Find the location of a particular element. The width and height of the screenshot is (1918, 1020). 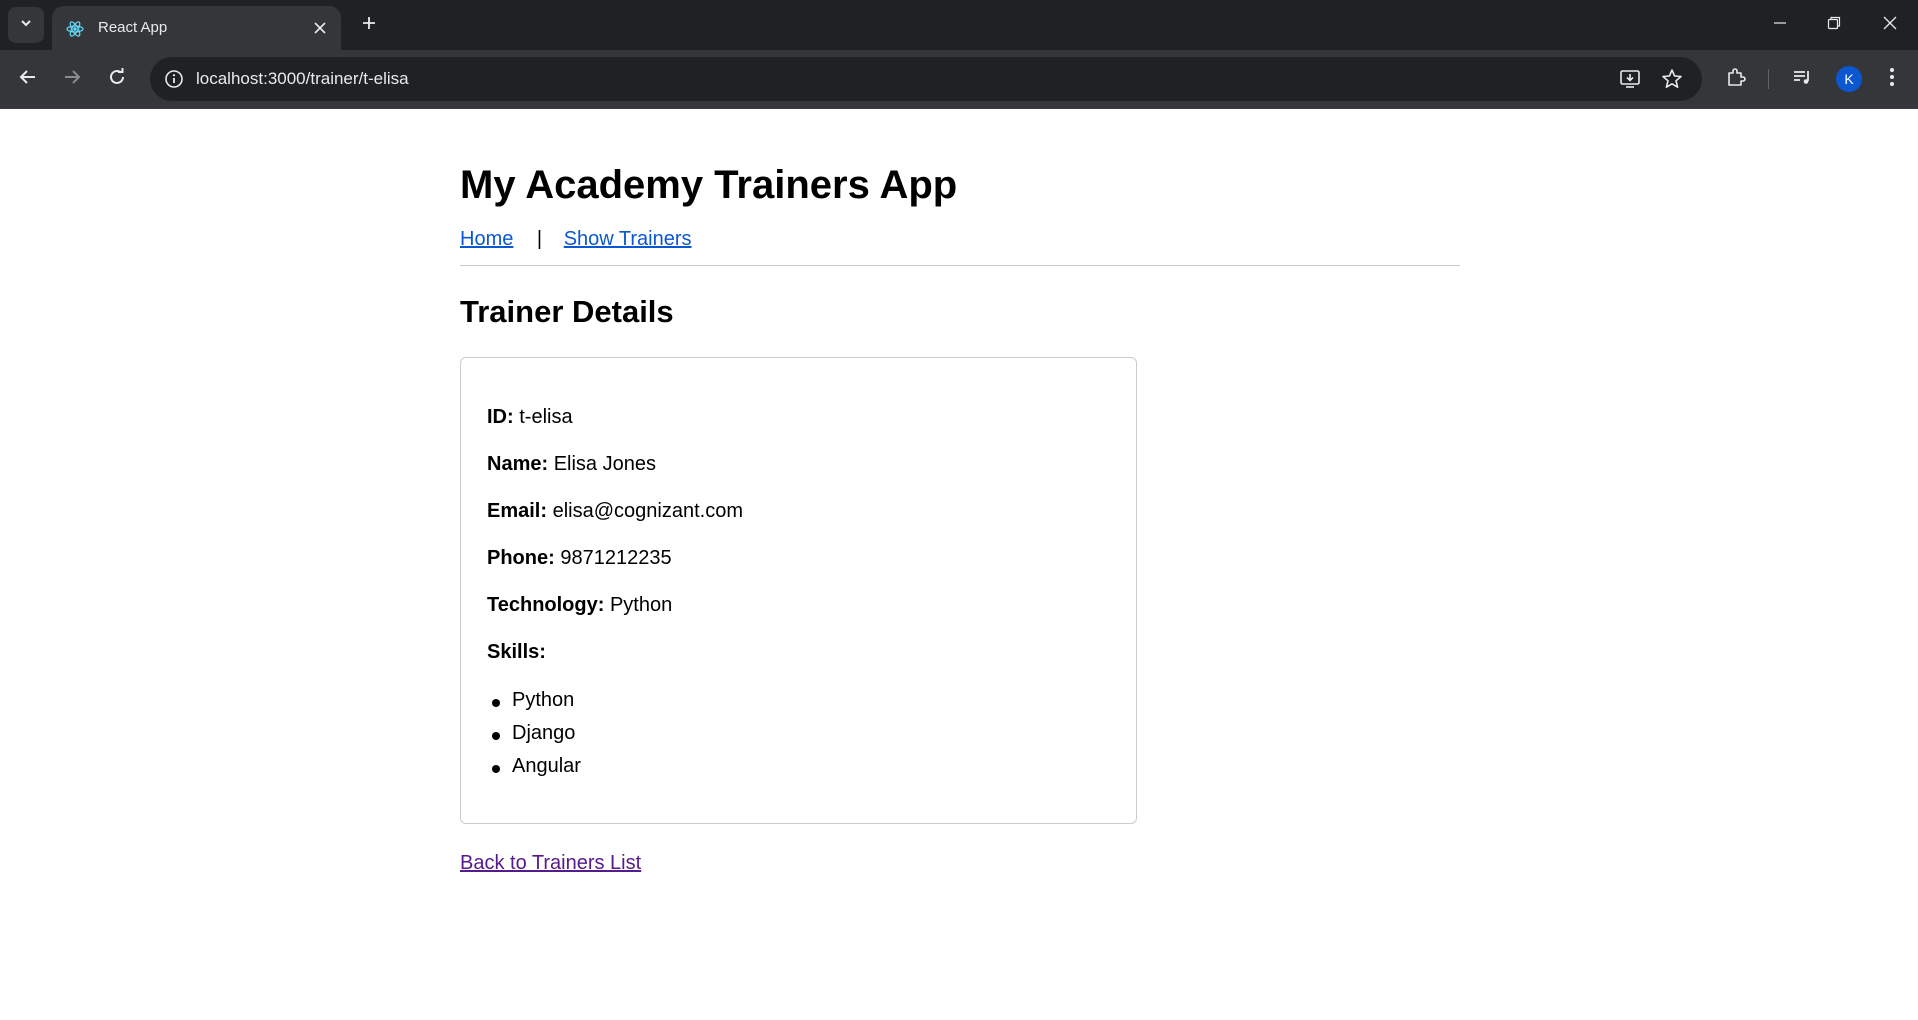

nav-link-home: Home is located at coordinates (486, 239).